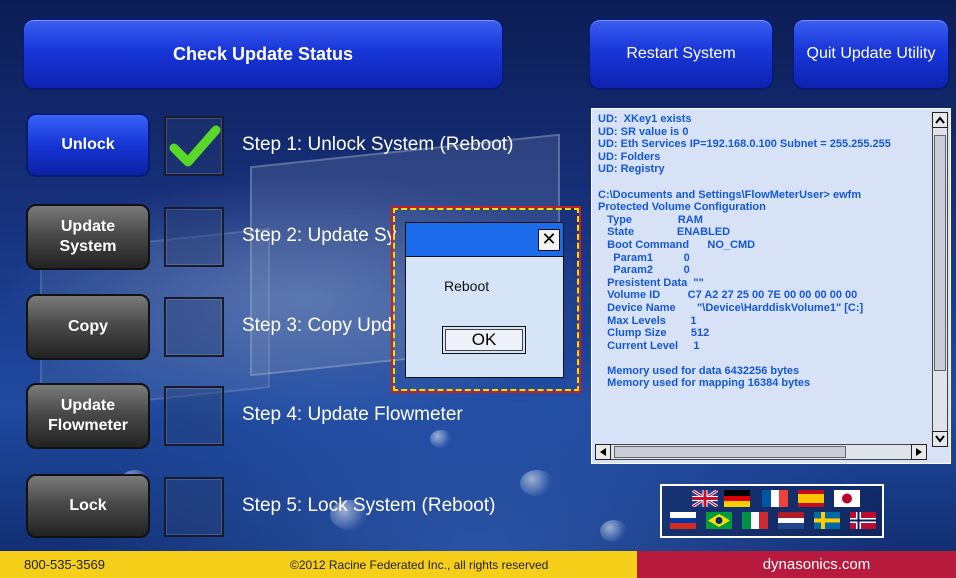 This screenshot has width=956, height=578. What do you see at coordinates (681, 54) in the screenshot?
I see `restart-system-button: Restart System` at bounding box center [681, 54].